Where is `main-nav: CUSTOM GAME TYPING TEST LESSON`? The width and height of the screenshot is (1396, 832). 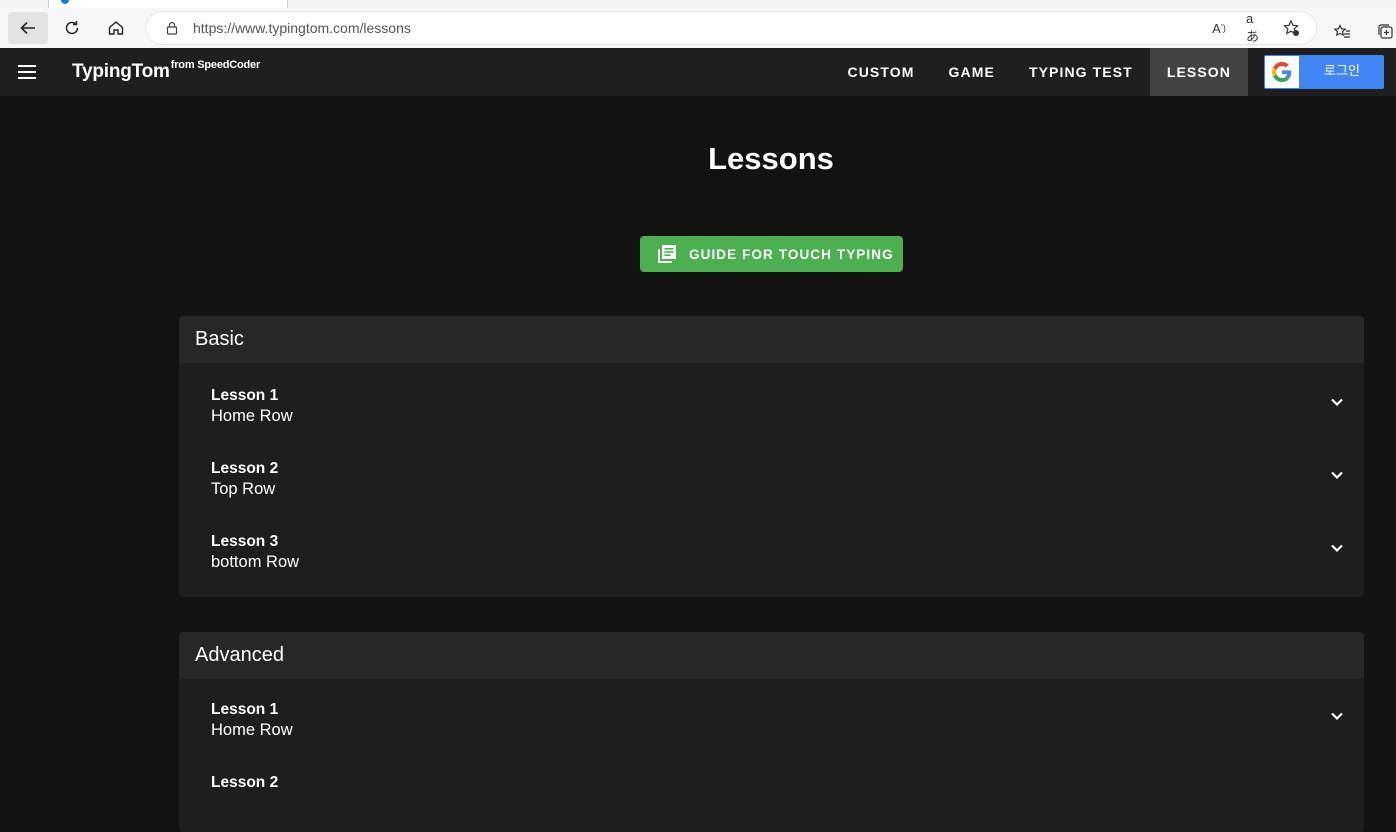 main-nav: CUSTOM GAME TYPING TEST LESSON is located at coordinates (1039, 72).